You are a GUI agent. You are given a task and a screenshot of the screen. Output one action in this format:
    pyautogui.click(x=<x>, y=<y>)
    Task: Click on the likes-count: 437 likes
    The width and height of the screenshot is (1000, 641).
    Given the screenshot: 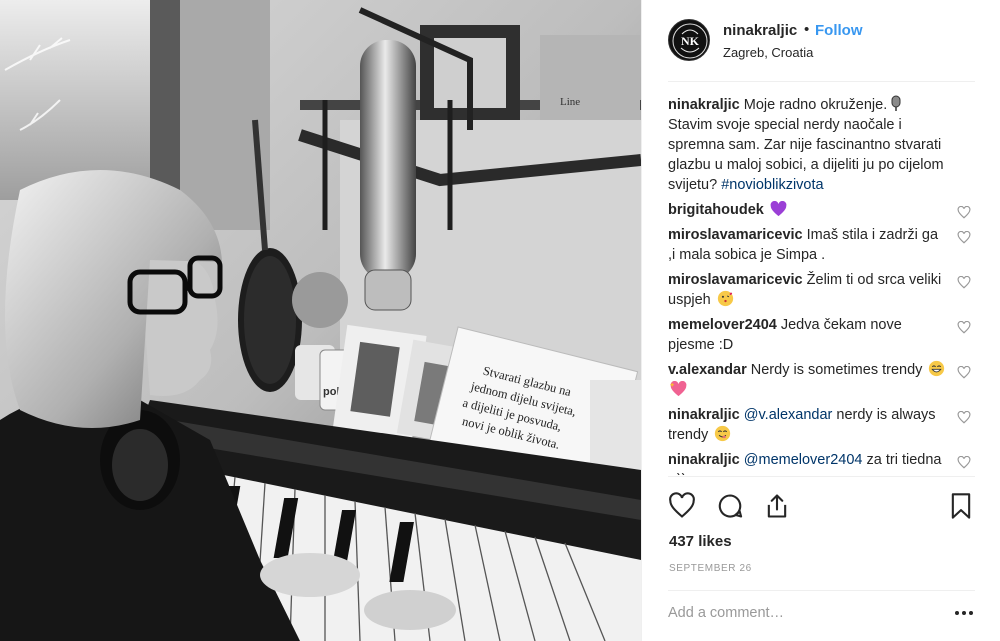 What is the action you would take?
    pyautogui.click(x=700, y=541)
    